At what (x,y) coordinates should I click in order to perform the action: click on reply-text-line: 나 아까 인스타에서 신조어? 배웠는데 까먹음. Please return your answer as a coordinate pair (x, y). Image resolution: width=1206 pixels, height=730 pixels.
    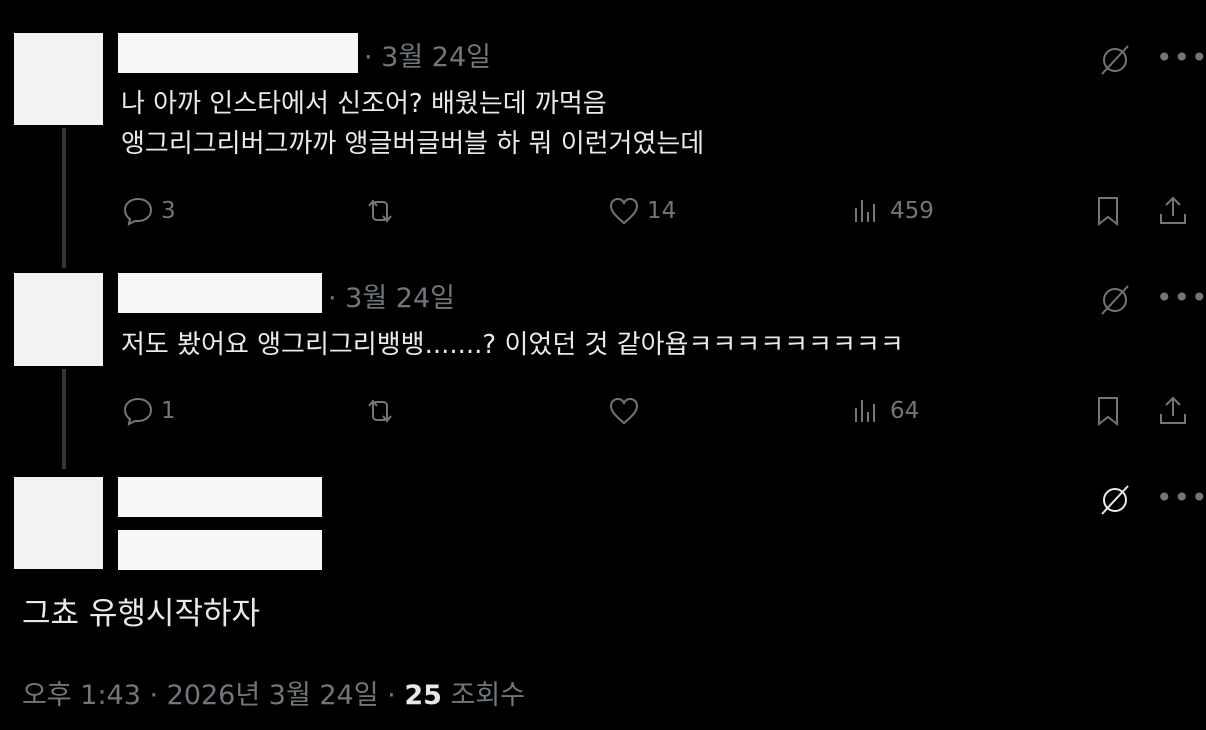
    Looking at the image, I should click on (364, 104).